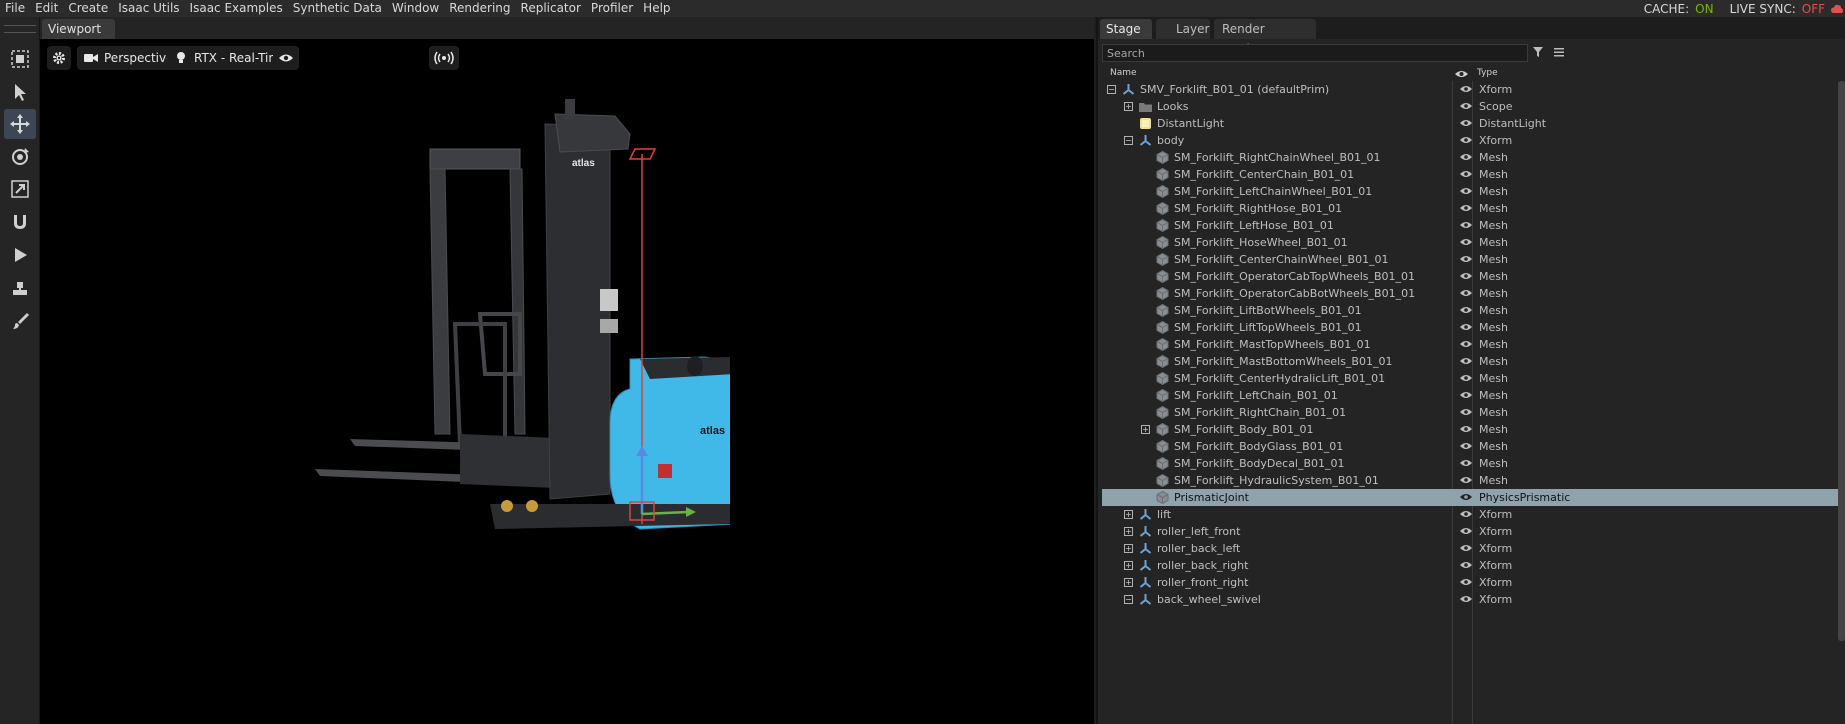 Image resolution: width=1845 pixels, height=724 pixels. Describe the element at coordinates (1473, 225) in the screenshot. I see `tree-row: SM_Forklift_LeftHose_B01_01 Mesh` at that location.